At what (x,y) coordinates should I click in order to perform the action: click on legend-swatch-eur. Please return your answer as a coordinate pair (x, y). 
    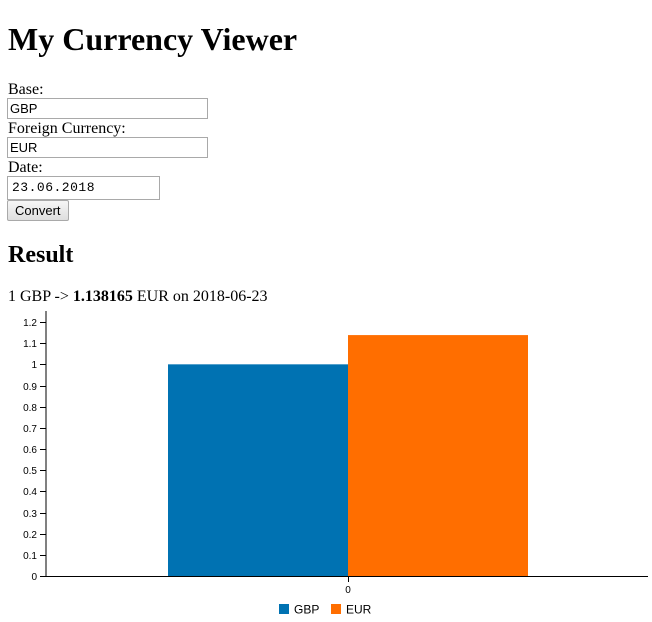
    Looking at the image, I should click on (336, 609).